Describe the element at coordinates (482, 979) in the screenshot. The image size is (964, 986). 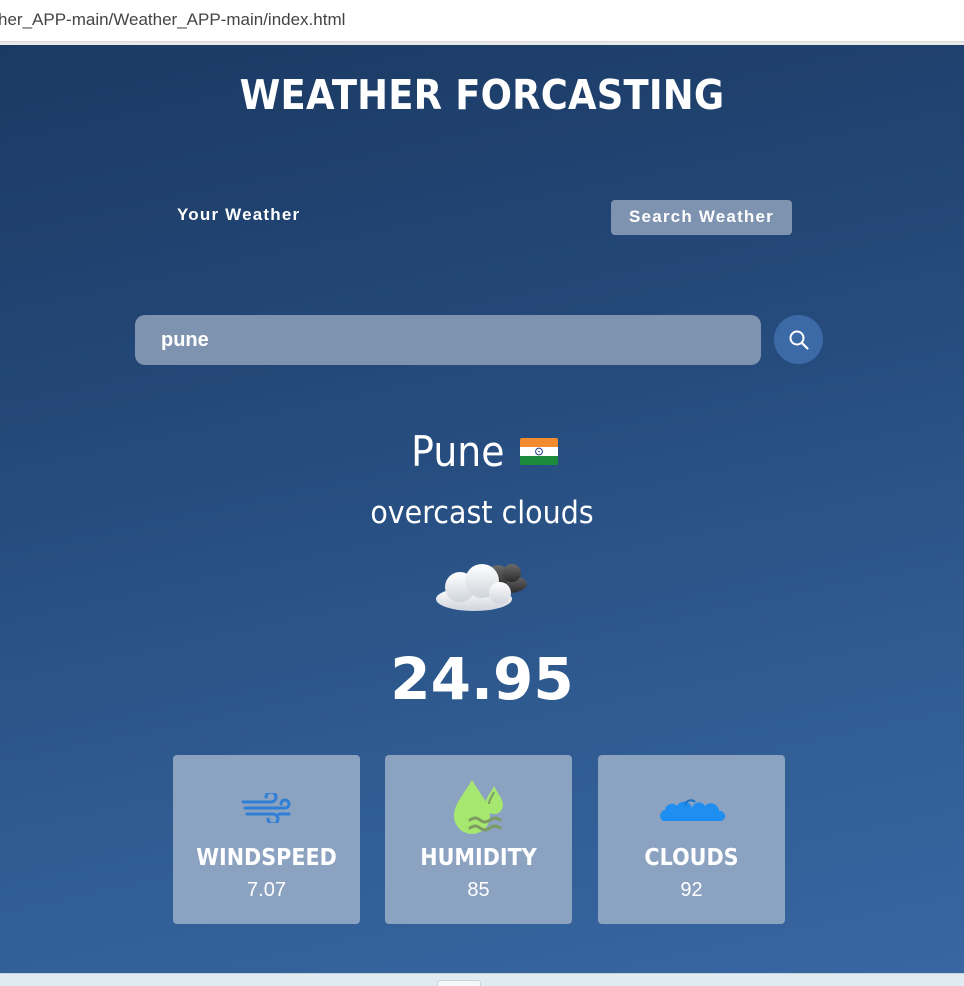
I see `browser-bottom-bar` at that location.